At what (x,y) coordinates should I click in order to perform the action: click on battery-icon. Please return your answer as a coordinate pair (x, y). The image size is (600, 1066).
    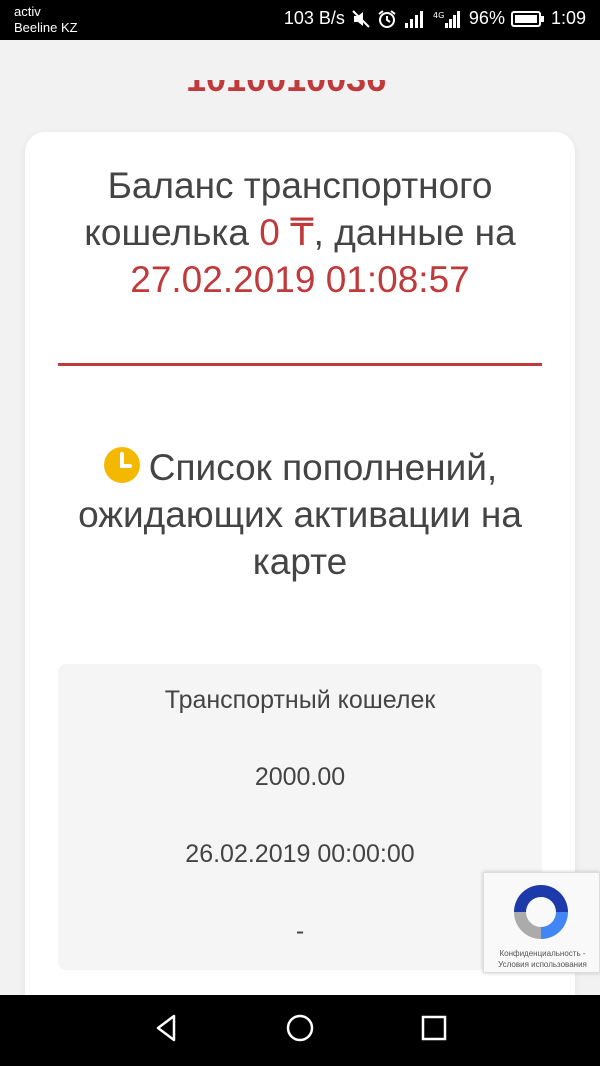
    Looking at the image, I should click on (527, 18).